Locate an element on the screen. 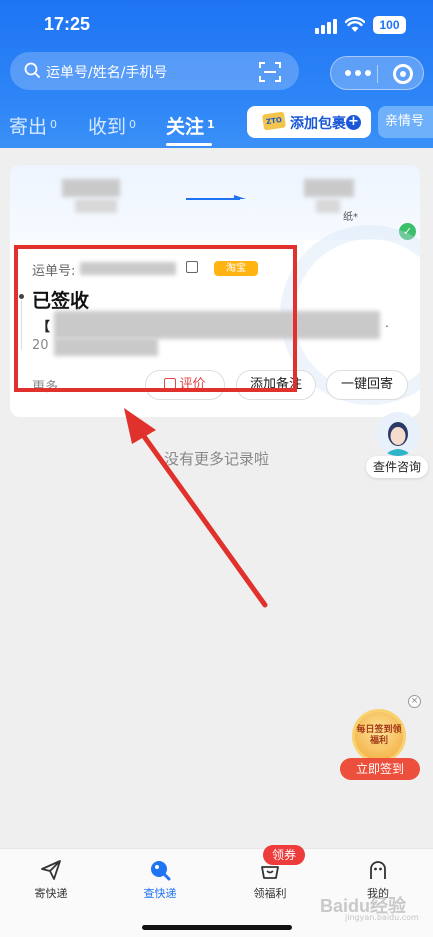 The height and width of the screenshot is (937, 433). search-placeholder: 运单号/姓名/手机号 is located at coordinates (107, 73).